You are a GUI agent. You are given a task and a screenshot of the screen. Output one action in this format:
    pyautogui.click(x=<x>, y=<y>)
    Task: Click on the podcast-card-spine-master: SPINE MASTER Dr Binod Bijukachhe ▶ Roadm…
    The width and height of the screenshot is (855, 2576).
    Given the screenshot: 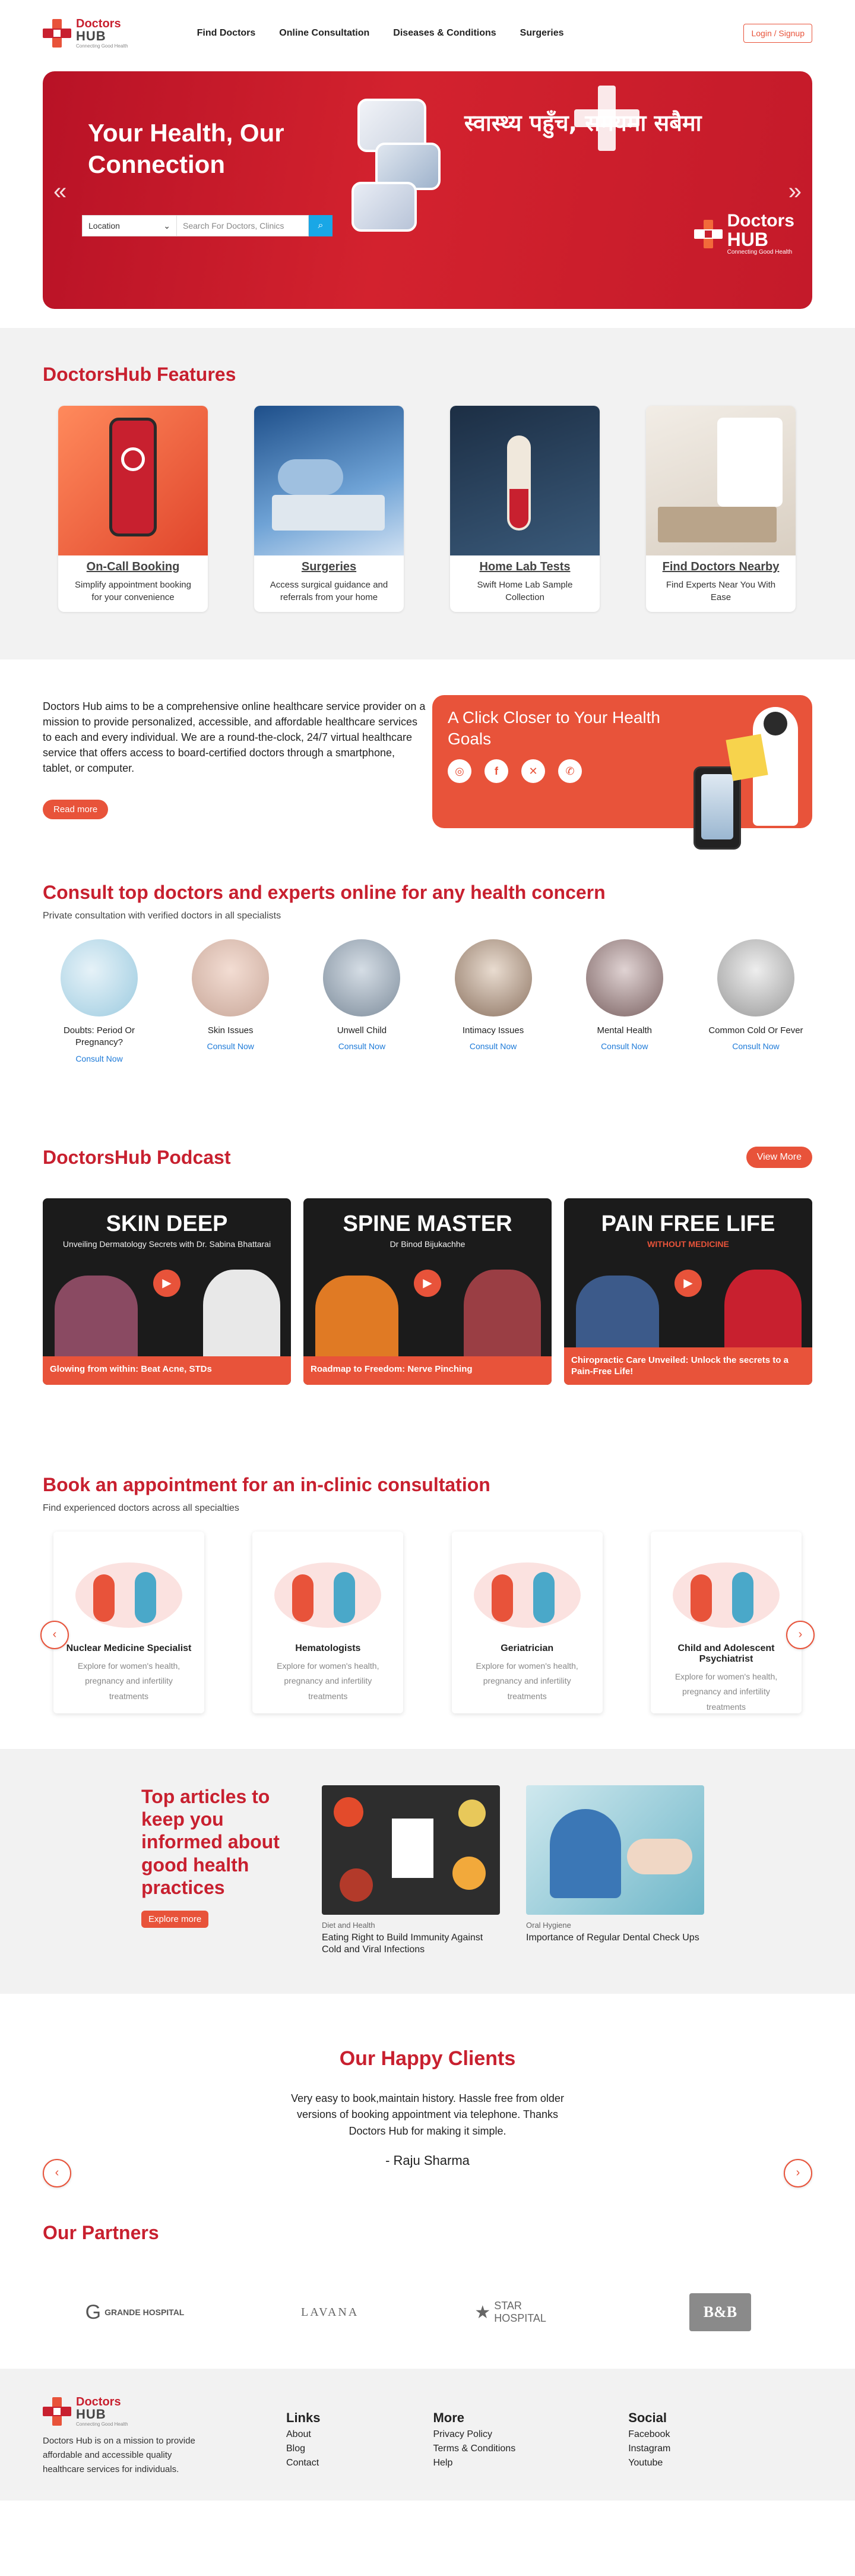 What is the action you would take?
    pyautogui.click(x=427, y=1291)
    